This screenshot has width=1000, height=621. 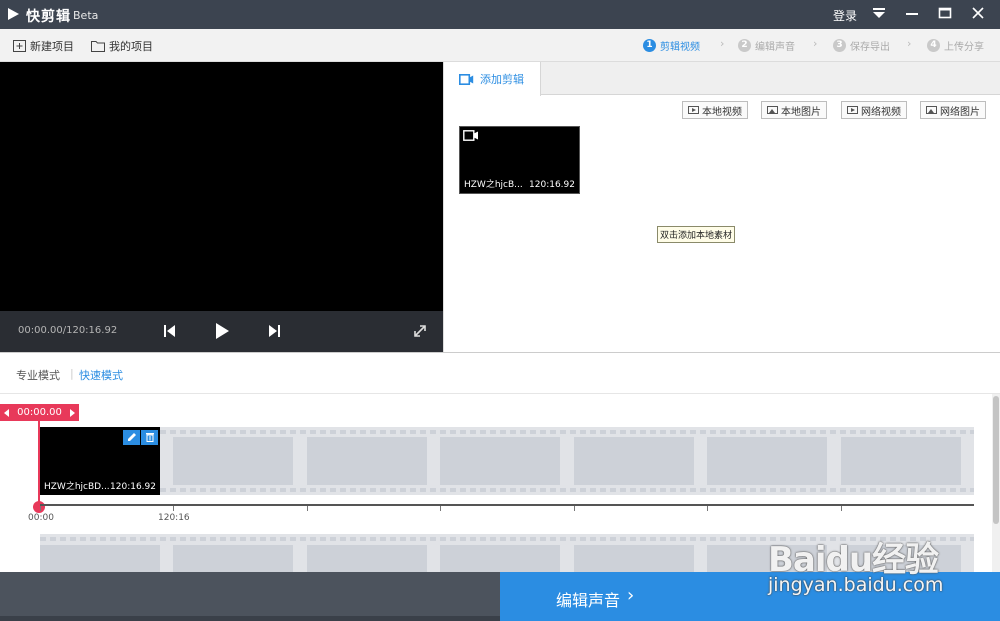 What do you see at coordinates (519, 160) in the screenshot?
I see `media-clip-thumbnail: HZW之hjcB... 120:16.92` at bounding box center [519, 160].